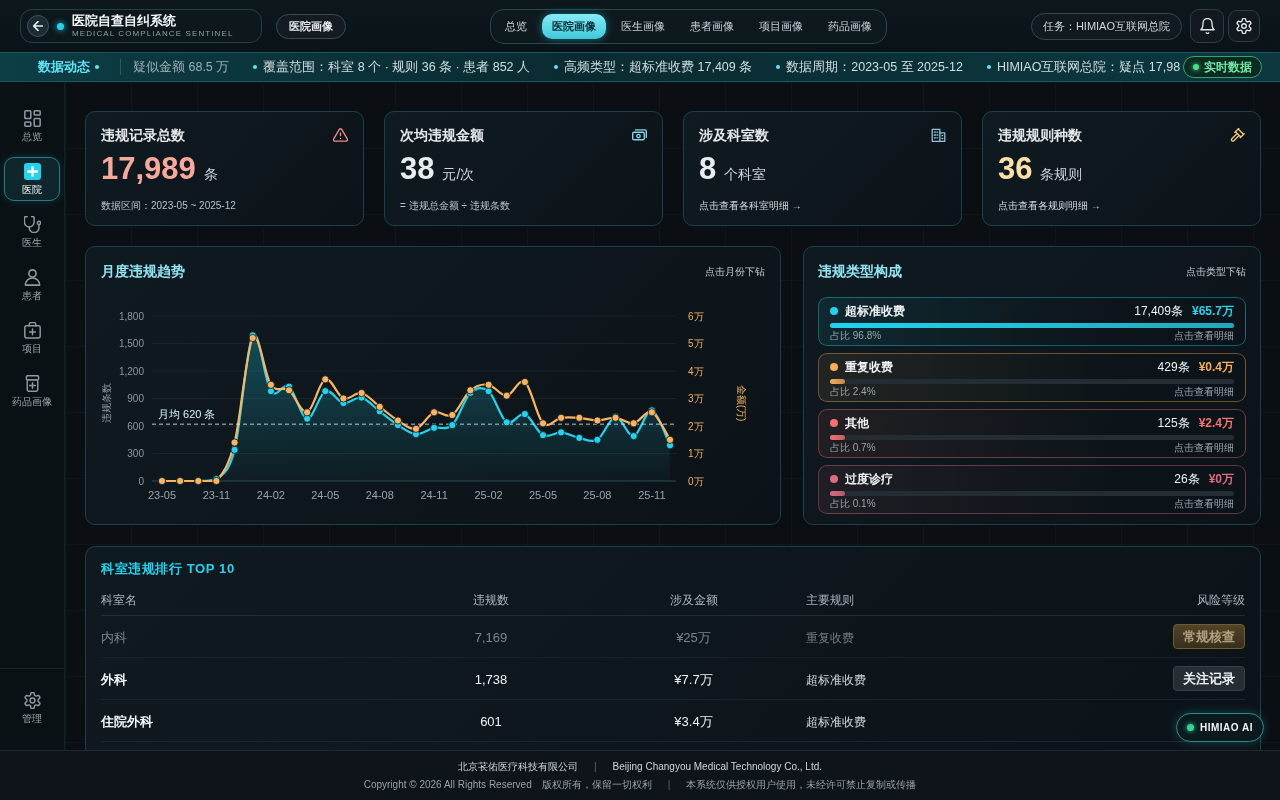 This screenshot has height=800, width=1280. I want to click on ticker-text: 高频类型：超标准收费 17,409 条, so click(658, 67).